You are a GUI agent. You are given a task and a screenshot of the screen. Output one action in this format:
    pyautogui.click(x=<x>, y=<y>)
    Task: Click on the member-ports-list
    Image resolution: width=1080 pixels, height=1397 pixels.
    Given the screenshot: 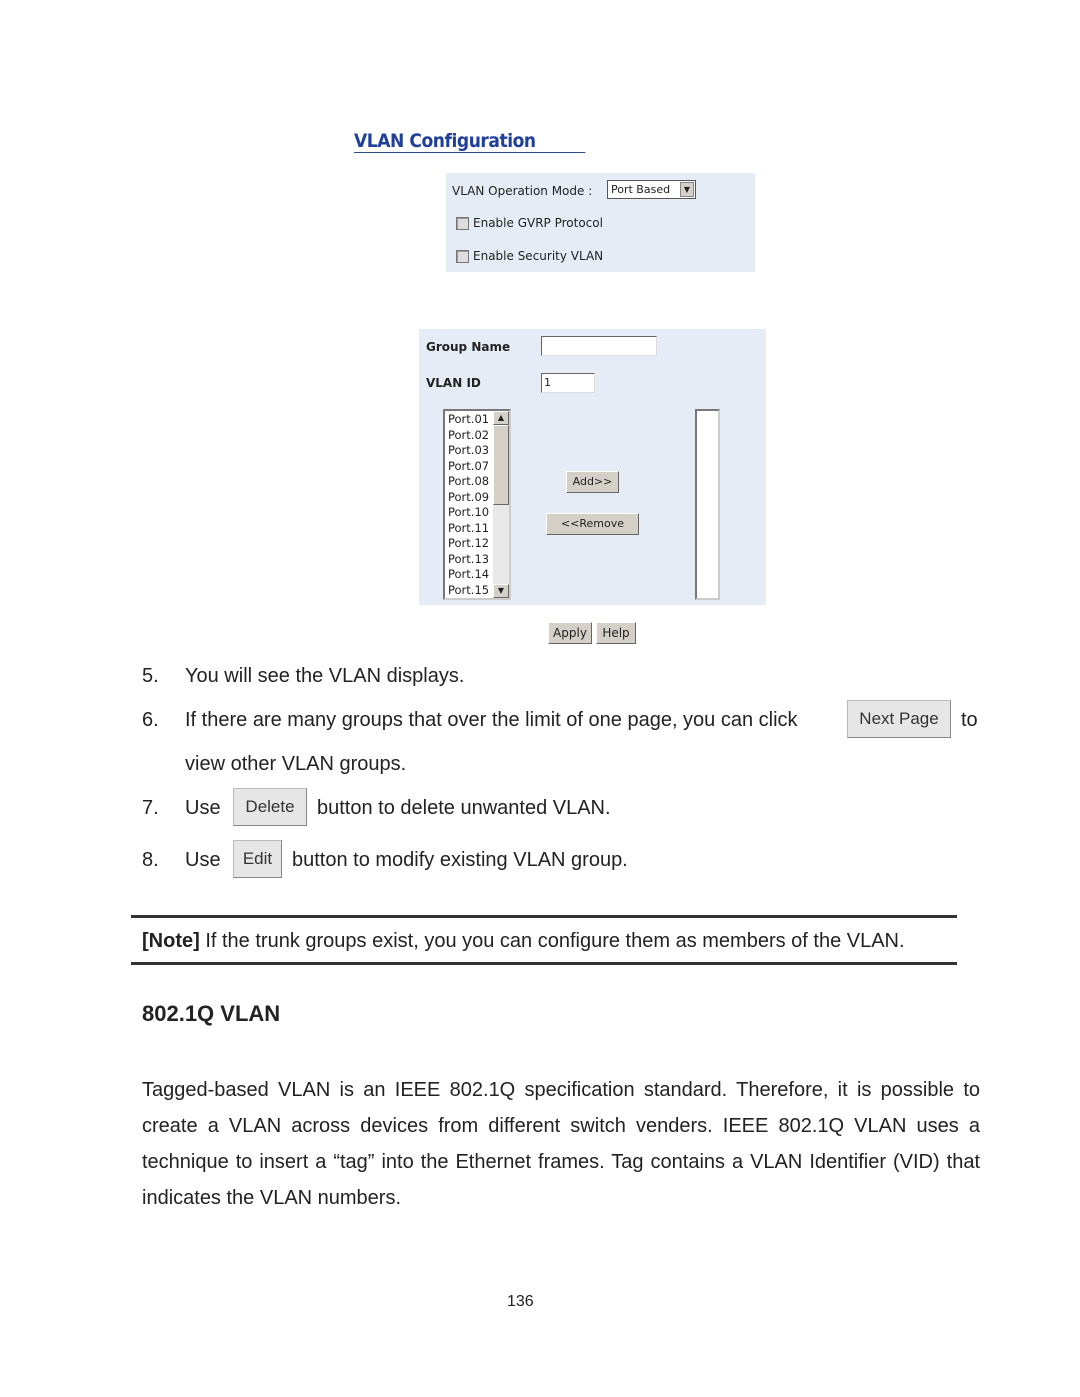 What is the action you would take?
    pyautogui.click(x=707, y=504)
    